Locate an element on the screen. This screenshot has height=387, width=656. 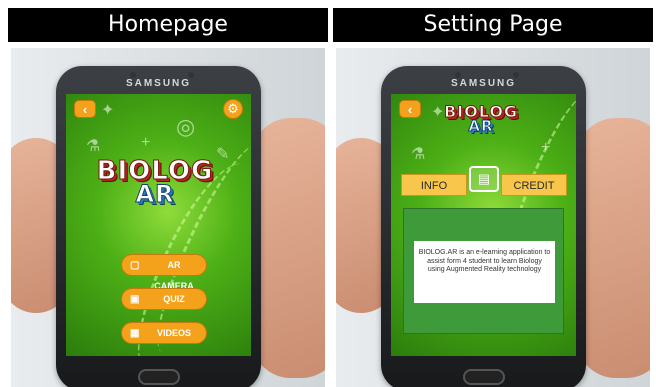
sparkle-icon: ✦ is located at coordinates (108, 110).